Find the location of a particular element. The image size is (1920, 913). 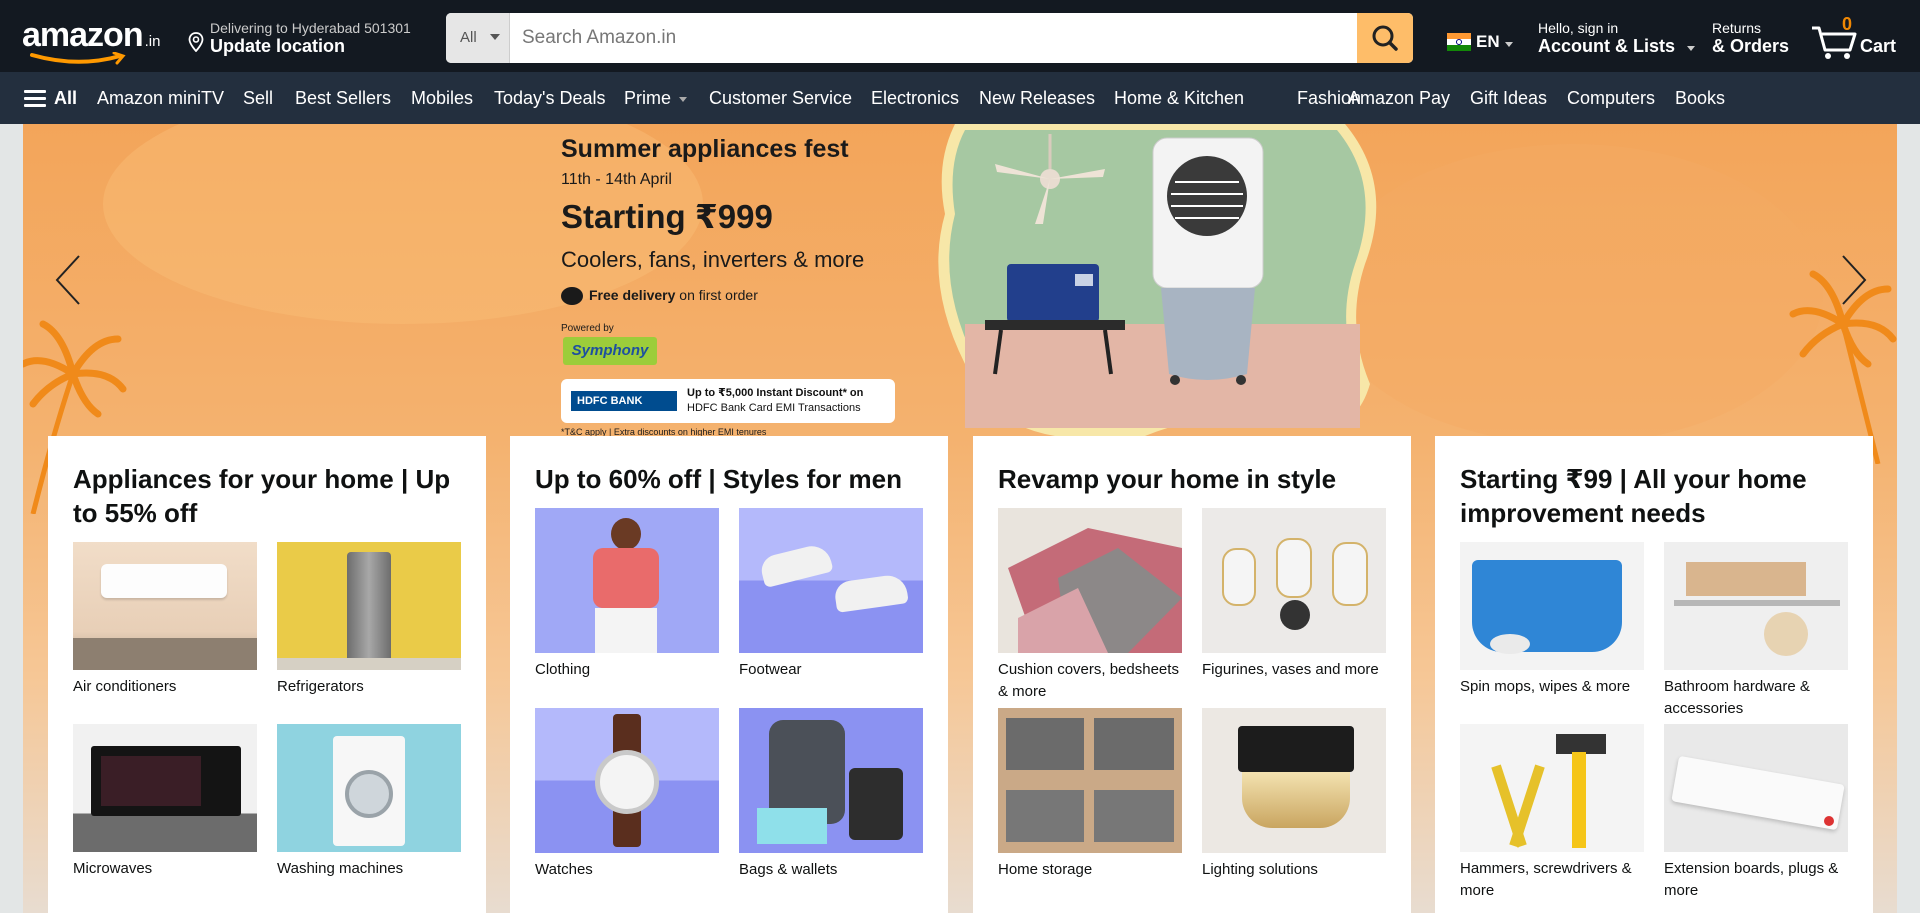

hero-title: Summer appliances fest is located at coordinates (705, 149).